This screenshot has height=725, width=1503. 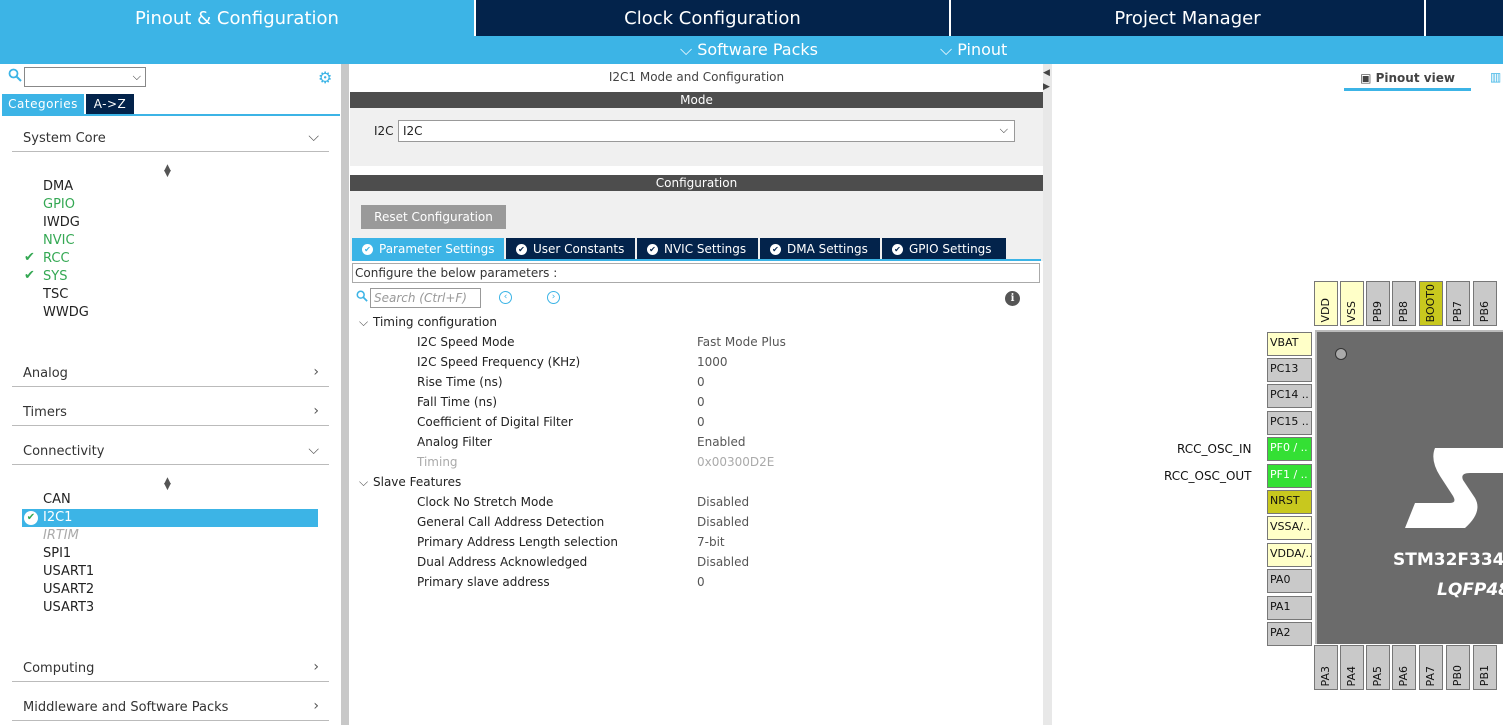 I want to click on param-row: Dual Address Acknowledged Disabled, so click(x=717, y=565).